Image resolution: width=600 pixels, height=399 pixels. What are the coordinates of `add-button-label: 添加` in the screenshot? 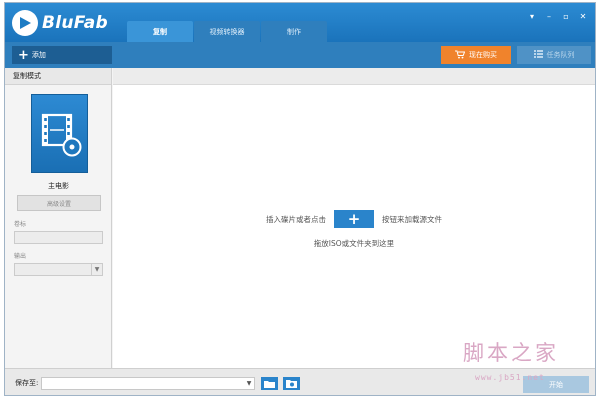 It's located at (38, 55).